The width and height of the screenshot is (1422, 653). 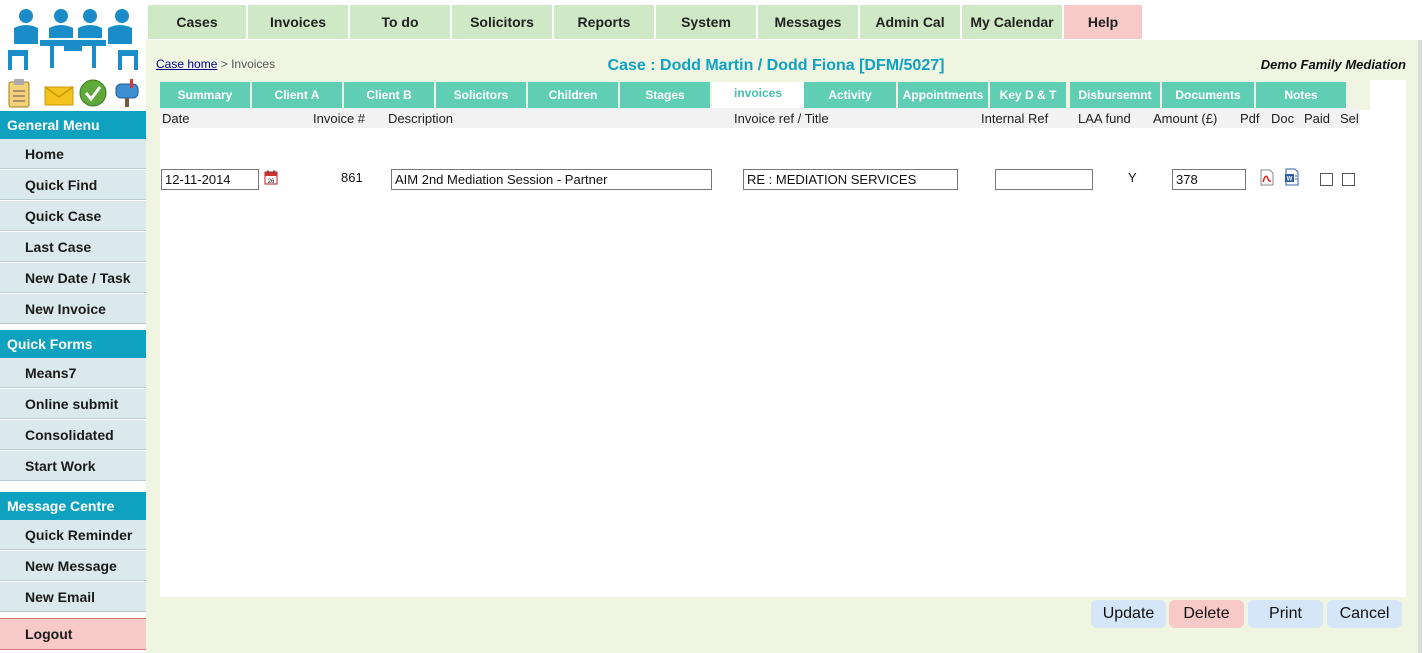 I want to click on subtab-appointments: Appointments, so click(x=943, y=95).